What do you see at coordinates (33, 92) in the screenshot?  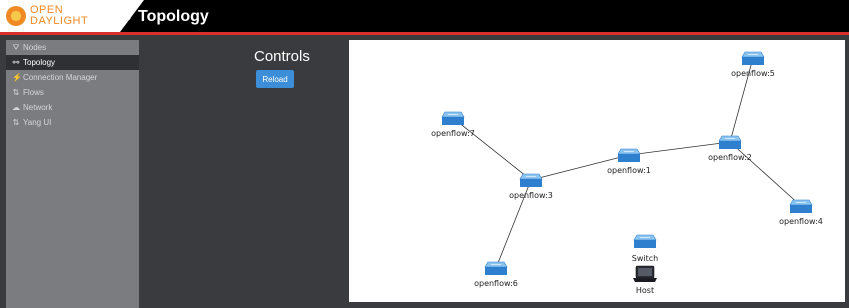 I see `sidebar-item-label: Flows` at bounding box center [33, 92].